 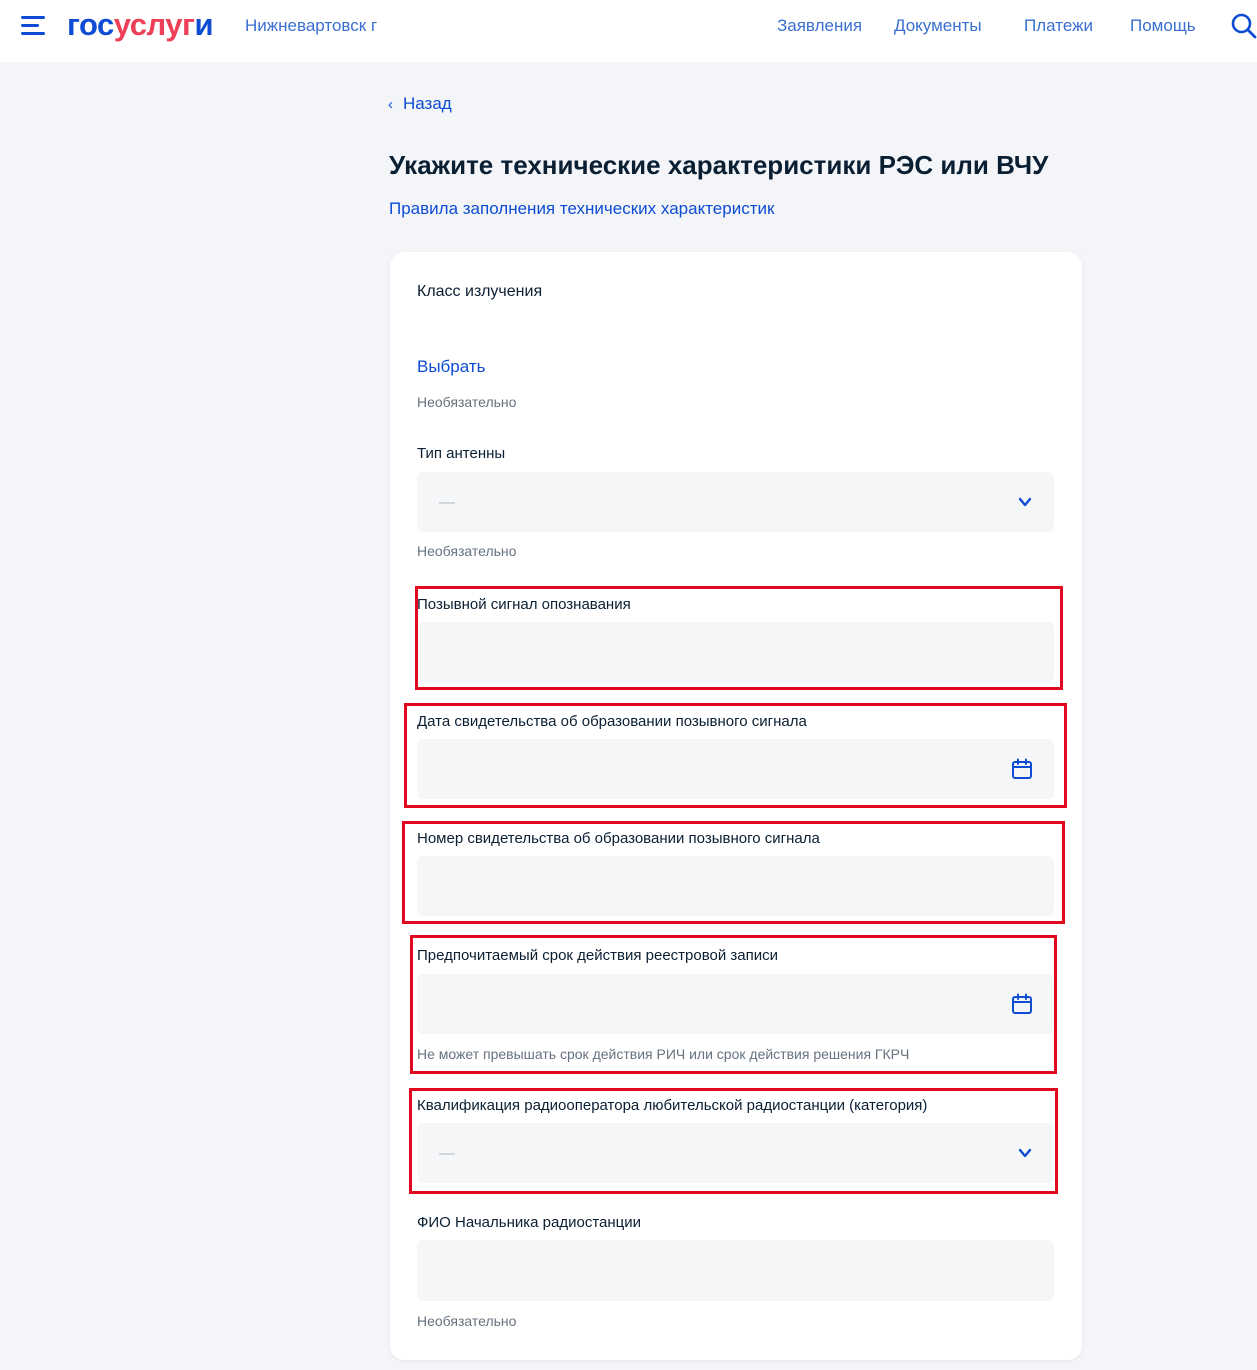 I want to click on antenna-type-value: —, so click(x=447, y=502).